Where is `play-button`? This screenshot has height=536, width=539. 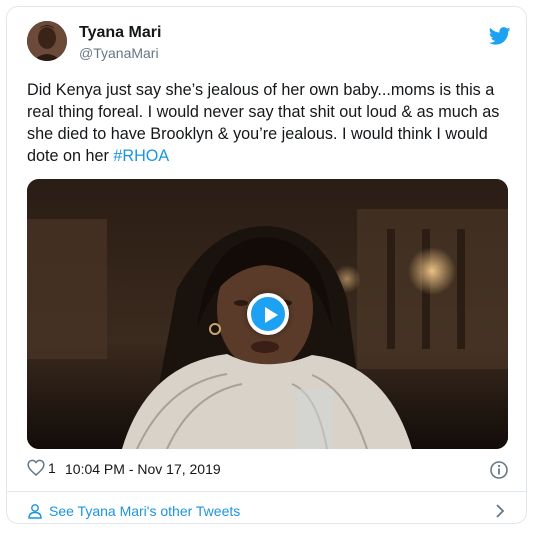 play-button is located at coordinates (268, 314).